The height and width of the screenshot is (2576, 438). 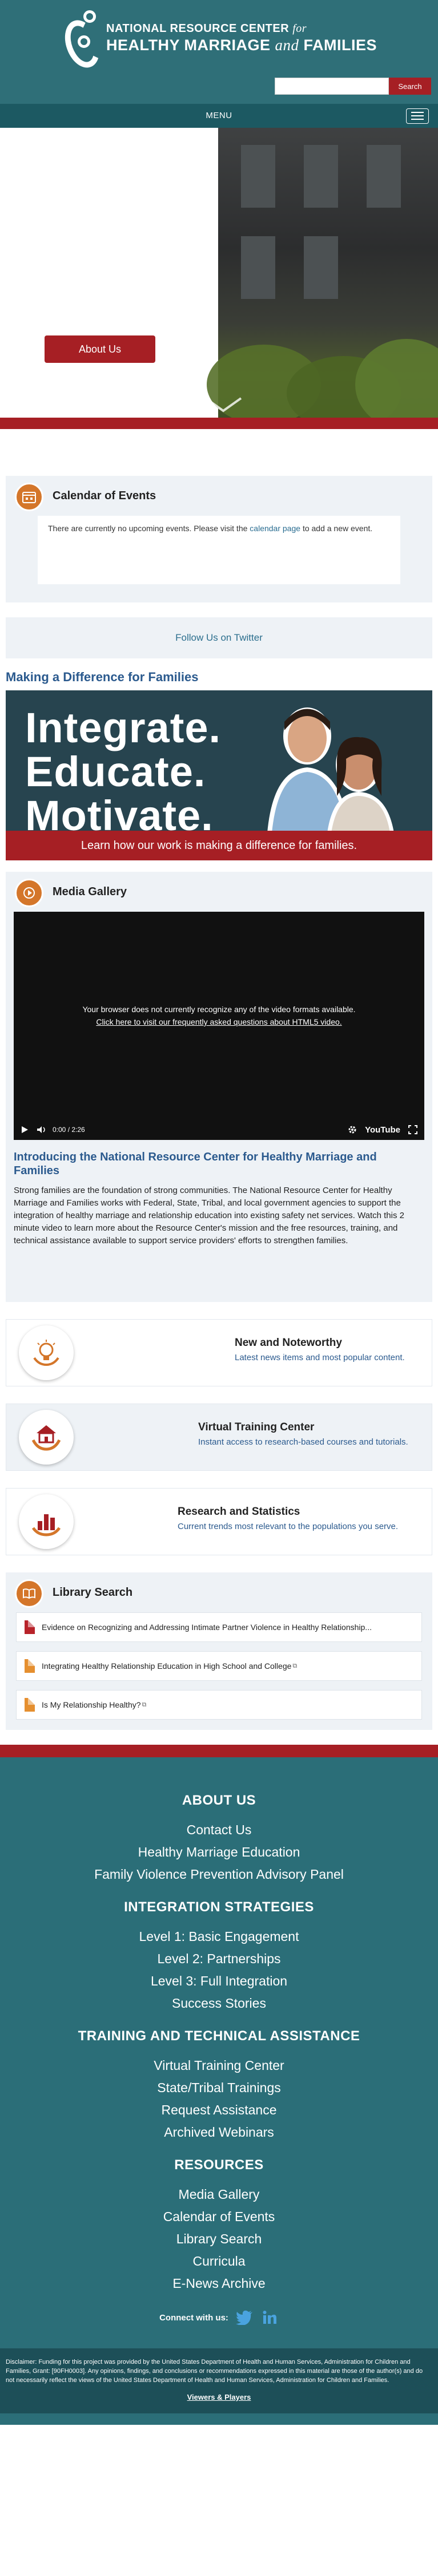 What do you see at coordinates (289, 1343) in the screenshot?
I see `feature-title-new-noteworthy: New and Noteworthy` at bounding box center [289, 1343].